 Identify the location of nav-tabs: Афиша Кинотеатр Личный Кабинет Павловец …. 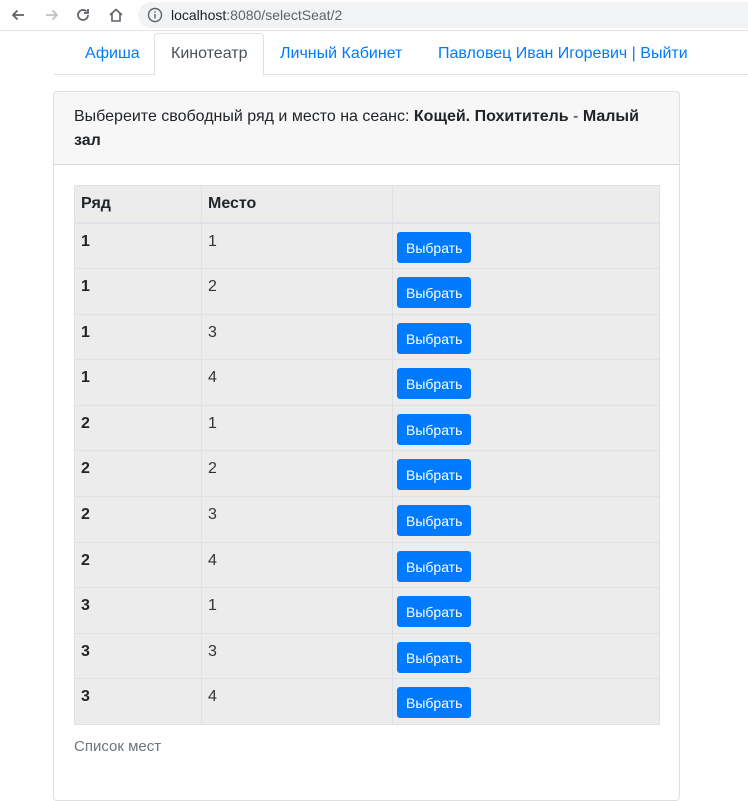
(401, 54).